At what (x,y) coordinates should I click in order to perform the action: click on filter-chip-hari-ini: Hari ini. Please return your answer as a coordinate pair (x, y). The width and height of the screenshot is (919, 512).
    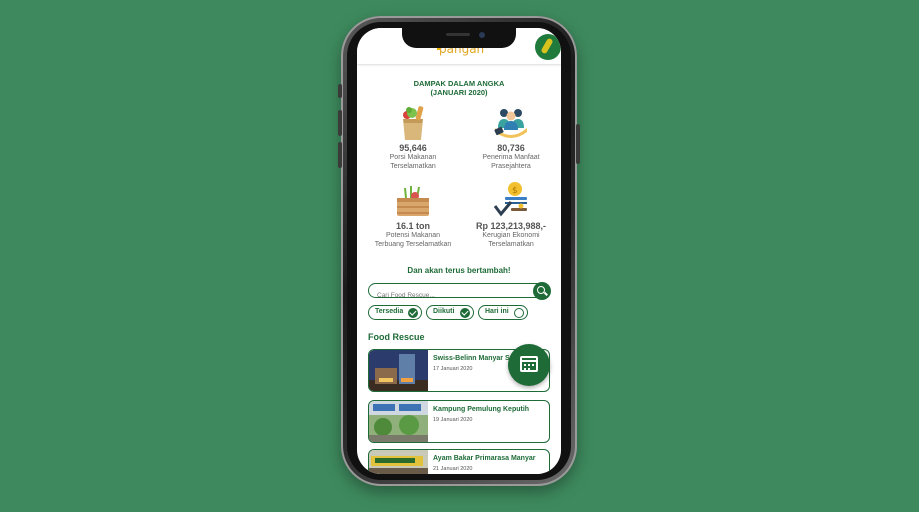
    Looking at the image, I should click on (503, 312).